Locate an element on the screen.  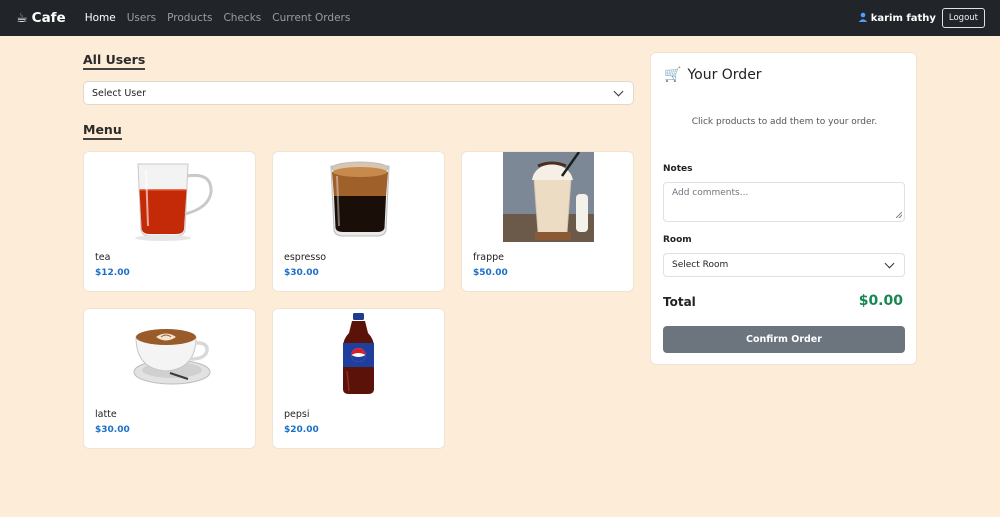
room-select: Select Room is located at coordinates (784, 265).